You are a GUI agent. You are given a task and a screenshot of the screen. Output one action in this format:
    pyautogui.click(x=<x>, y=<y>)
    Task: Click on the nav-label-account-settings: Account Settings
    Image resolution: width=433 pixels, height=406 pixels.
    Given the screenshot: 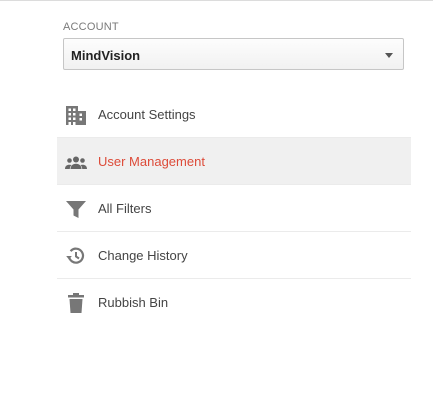 What is the action you would take?
    pyautogui.click(x=147, y=114)
    